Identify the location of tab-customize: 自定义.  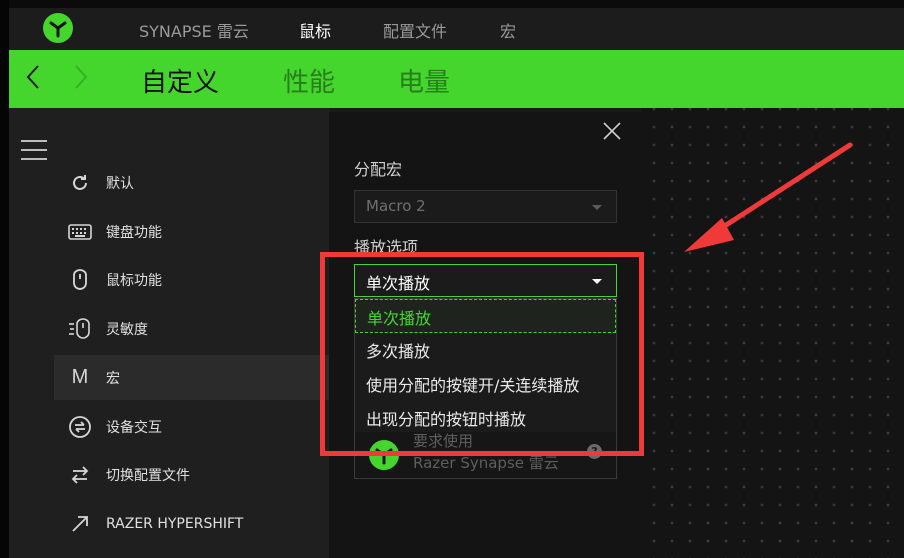
(180, 80).